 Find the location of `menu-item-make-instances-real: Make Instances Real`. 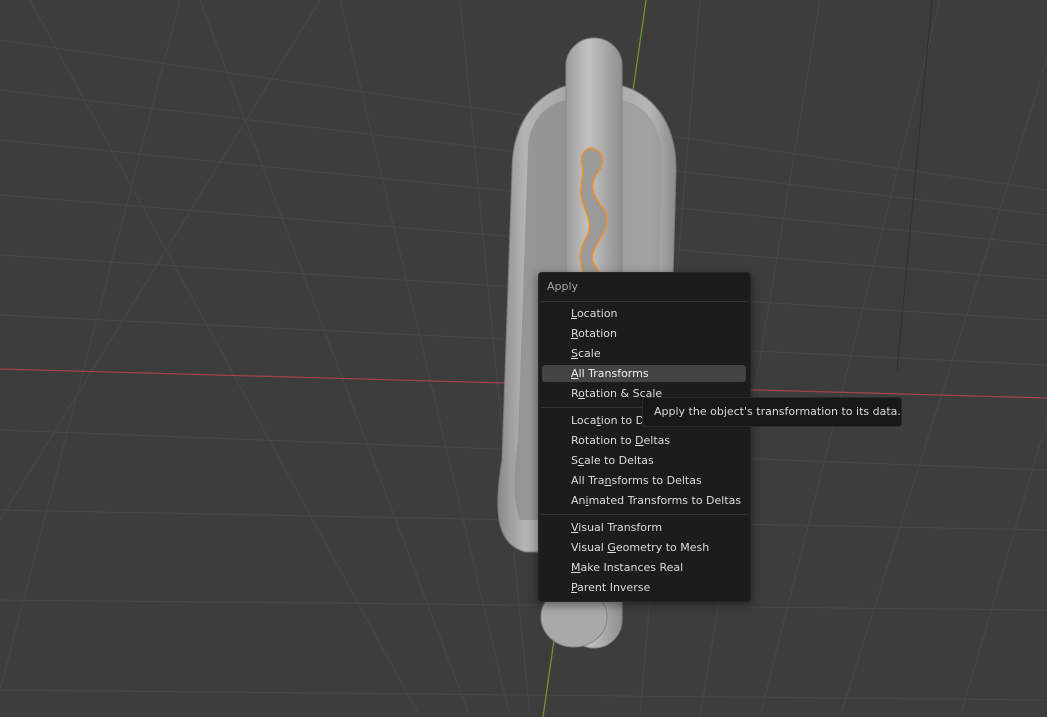

menu-item-make-instances-real: Make Instances Real is located at coordinates (644, 567).